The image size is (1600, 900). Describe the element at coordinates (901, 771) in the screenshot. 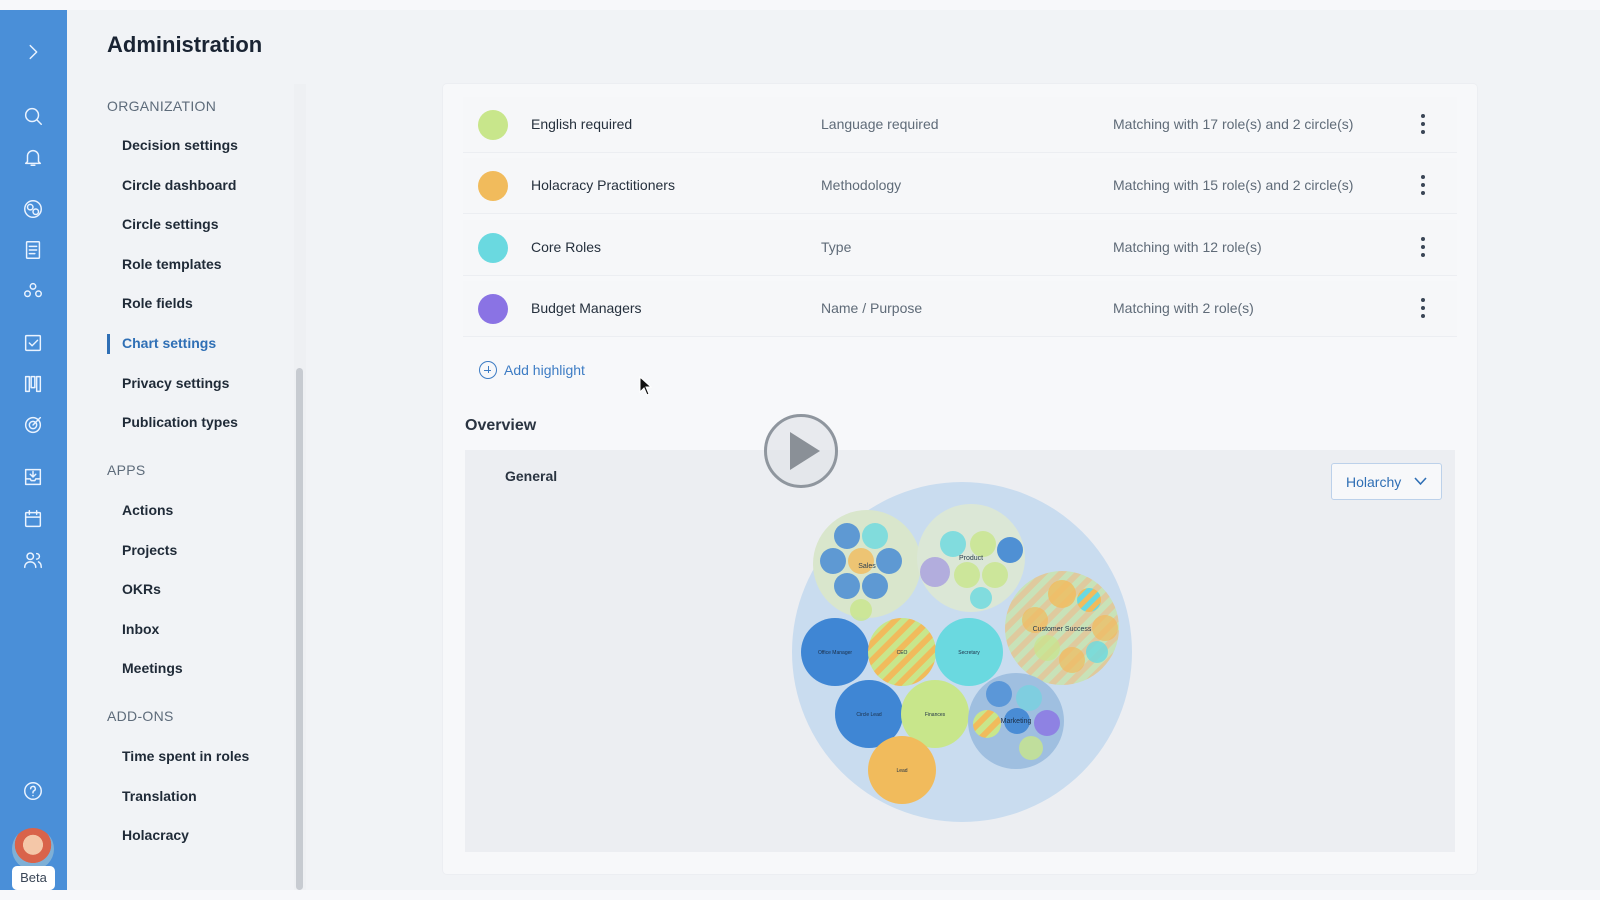

I see `circle-label-lead: Lead` at that location.